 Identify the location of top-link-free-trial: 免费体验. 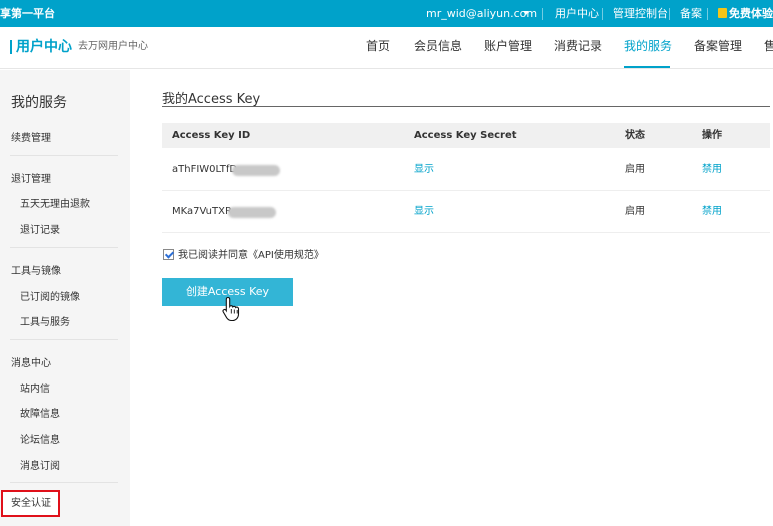
(751, 13).